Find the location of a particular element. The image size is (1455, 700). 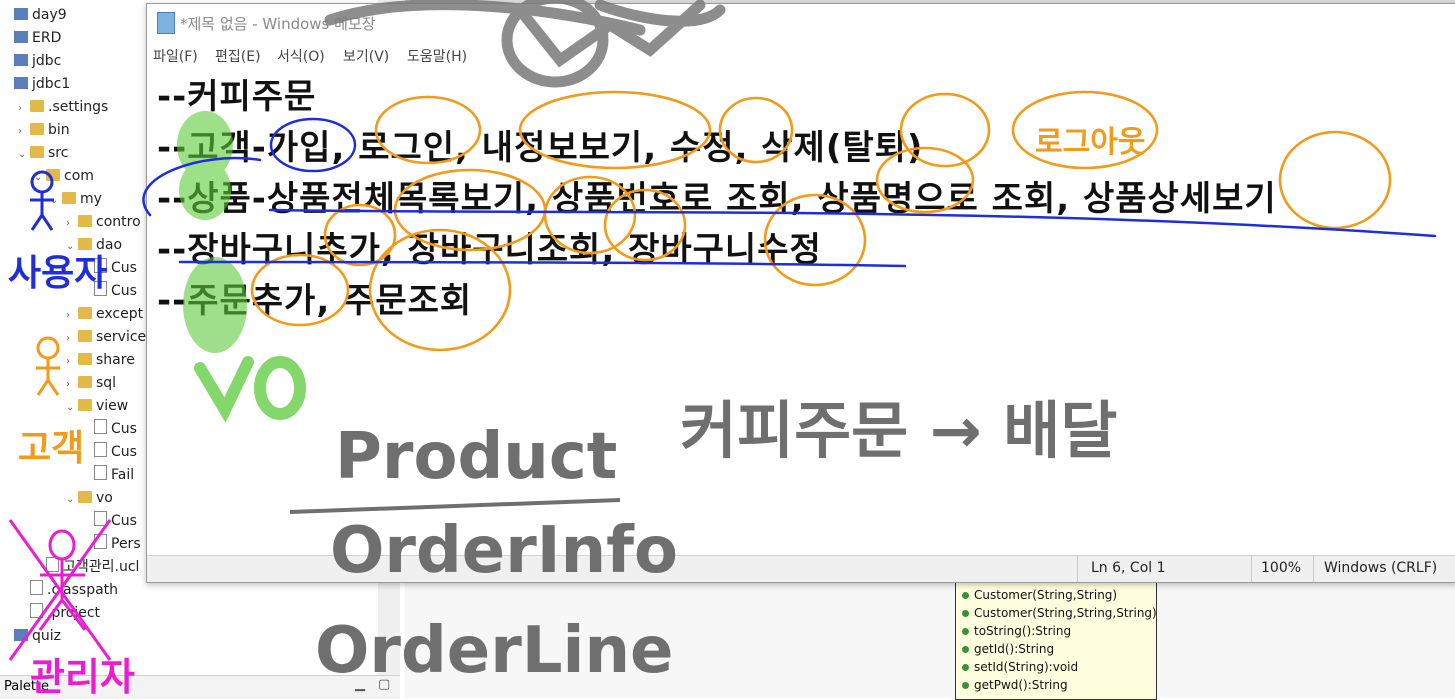

text-line: --주문추가, 주문조회 is located at coordinates (315, 301).